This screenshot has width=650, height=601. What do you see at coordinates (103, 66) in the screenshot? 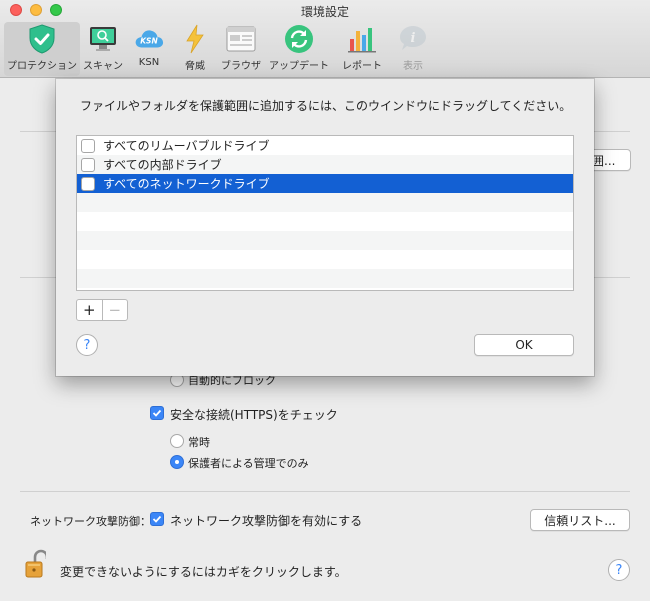
I see `tab-scan-label: スキャン` at bounding box center [103, 66].